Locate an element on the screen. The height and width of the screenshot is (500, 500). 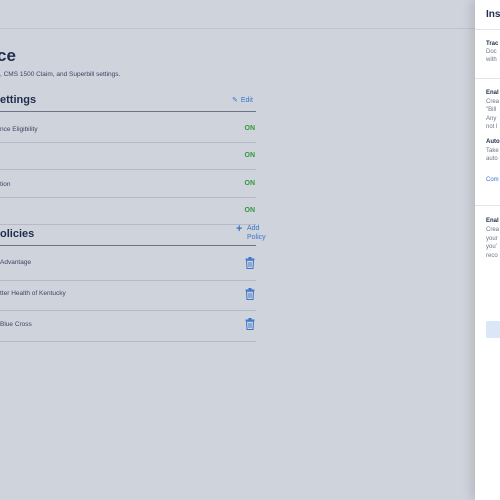
panel-option-heading: Auto is located at coordinates (493, 142).